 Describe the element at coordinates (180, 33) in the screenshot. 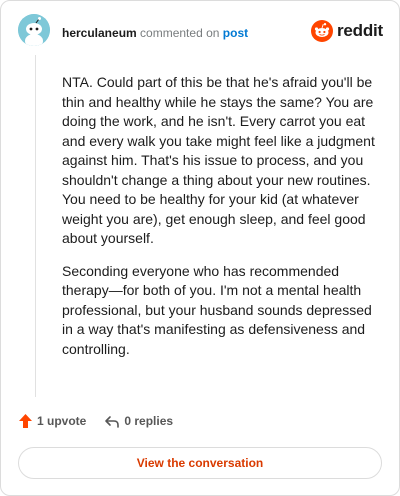

I see `commented-on-text: commented on` at that location.